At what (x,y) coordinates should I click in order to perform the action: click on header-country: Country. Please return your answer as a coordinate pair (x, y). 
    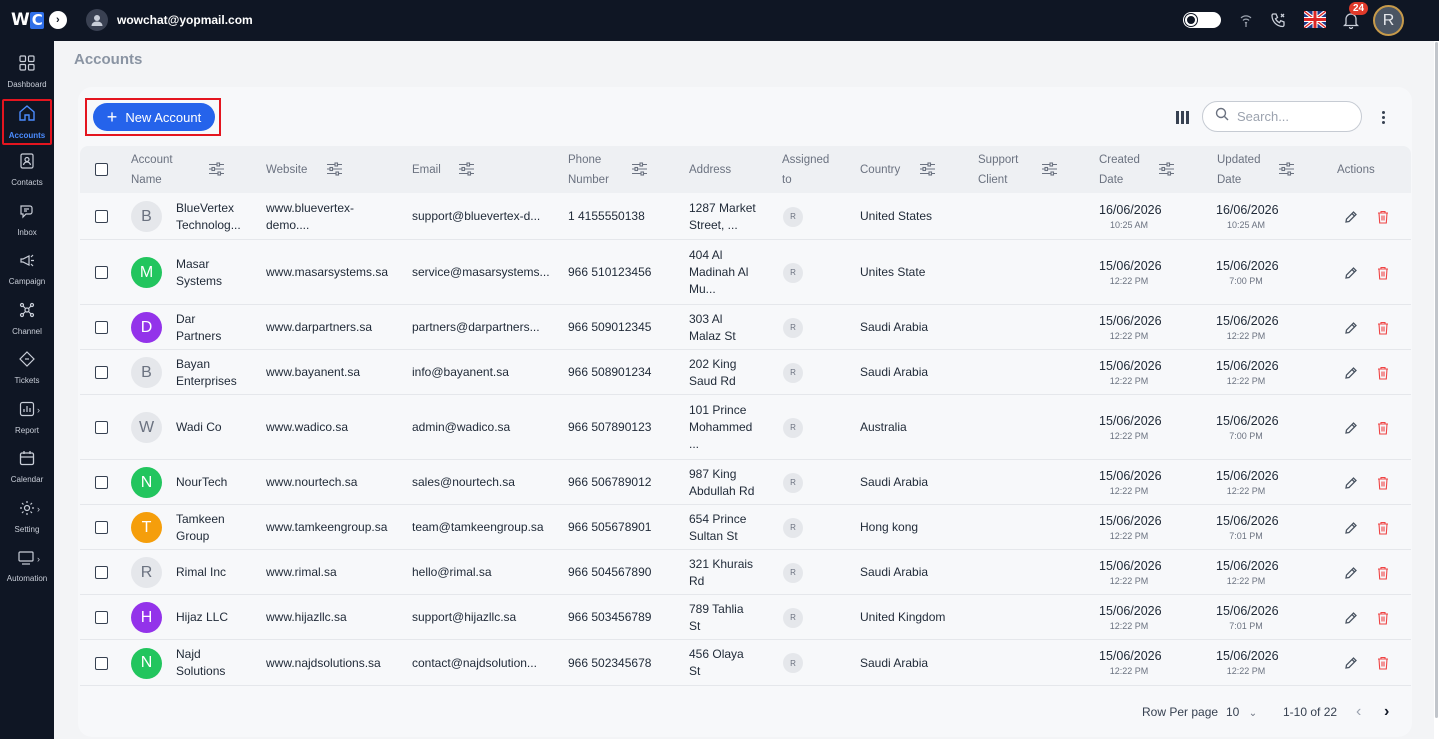
    Looking at the image, I should click on (880, 169).